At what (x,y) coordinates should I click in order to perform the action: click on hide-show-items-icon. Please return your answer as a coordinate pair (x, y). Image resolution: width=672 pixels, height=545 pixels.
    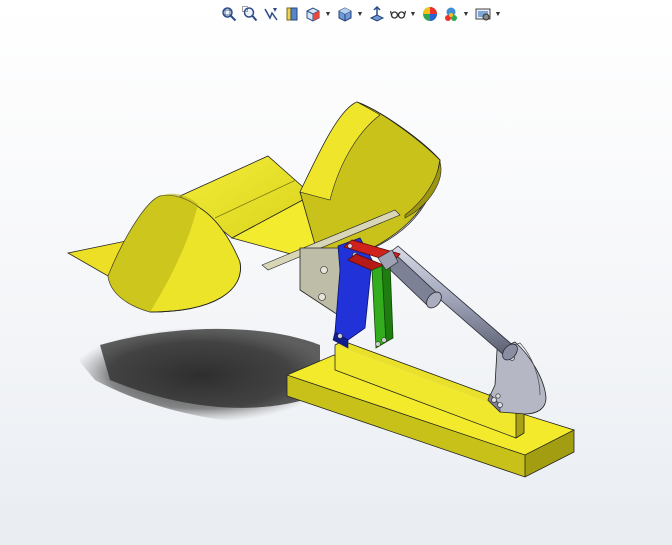
    Looking at the image, I should click on (377, 14).